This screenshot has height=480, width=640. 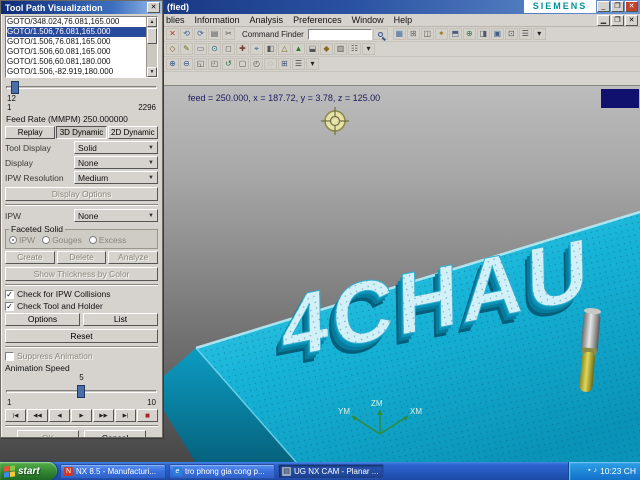 I want to click on toolbar-icon: ⊖, so click(x=186, y=64).